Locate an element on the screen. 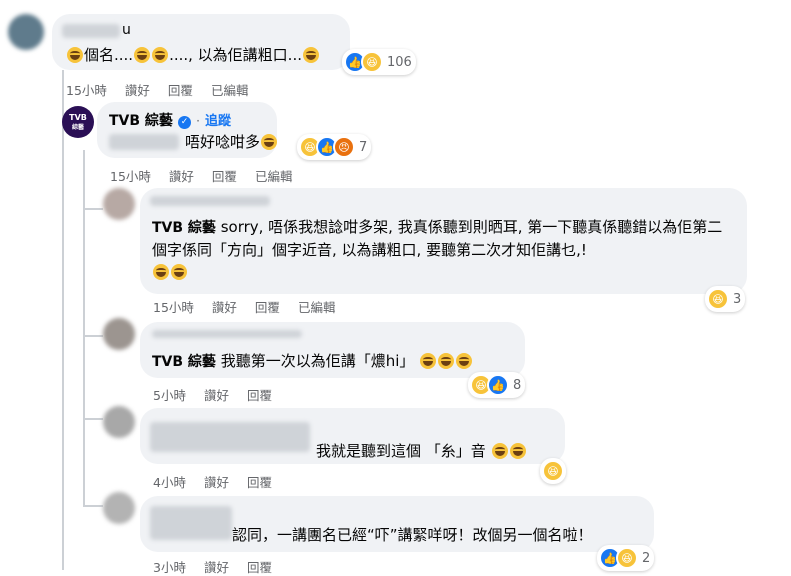 The height and width of the screenshot is (576, 791). comment-bubble: TVB 綜藝 我聽第一次以為佢講「燶hi」 is located at coordinates (332, 350).